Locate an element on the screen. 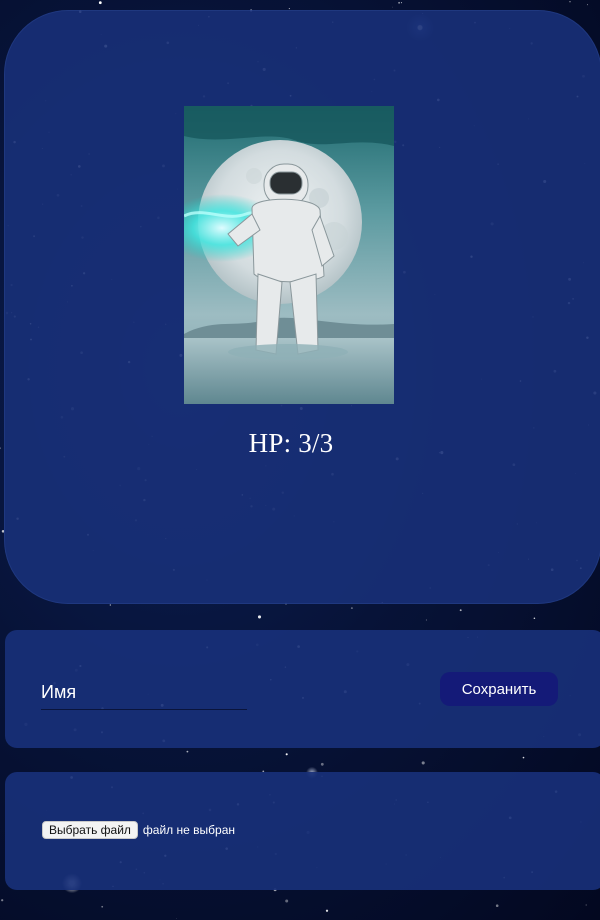 The height and width of the screenshot is (920, 600). name-form-card: Сохранить is located at coordinates (302, 689).